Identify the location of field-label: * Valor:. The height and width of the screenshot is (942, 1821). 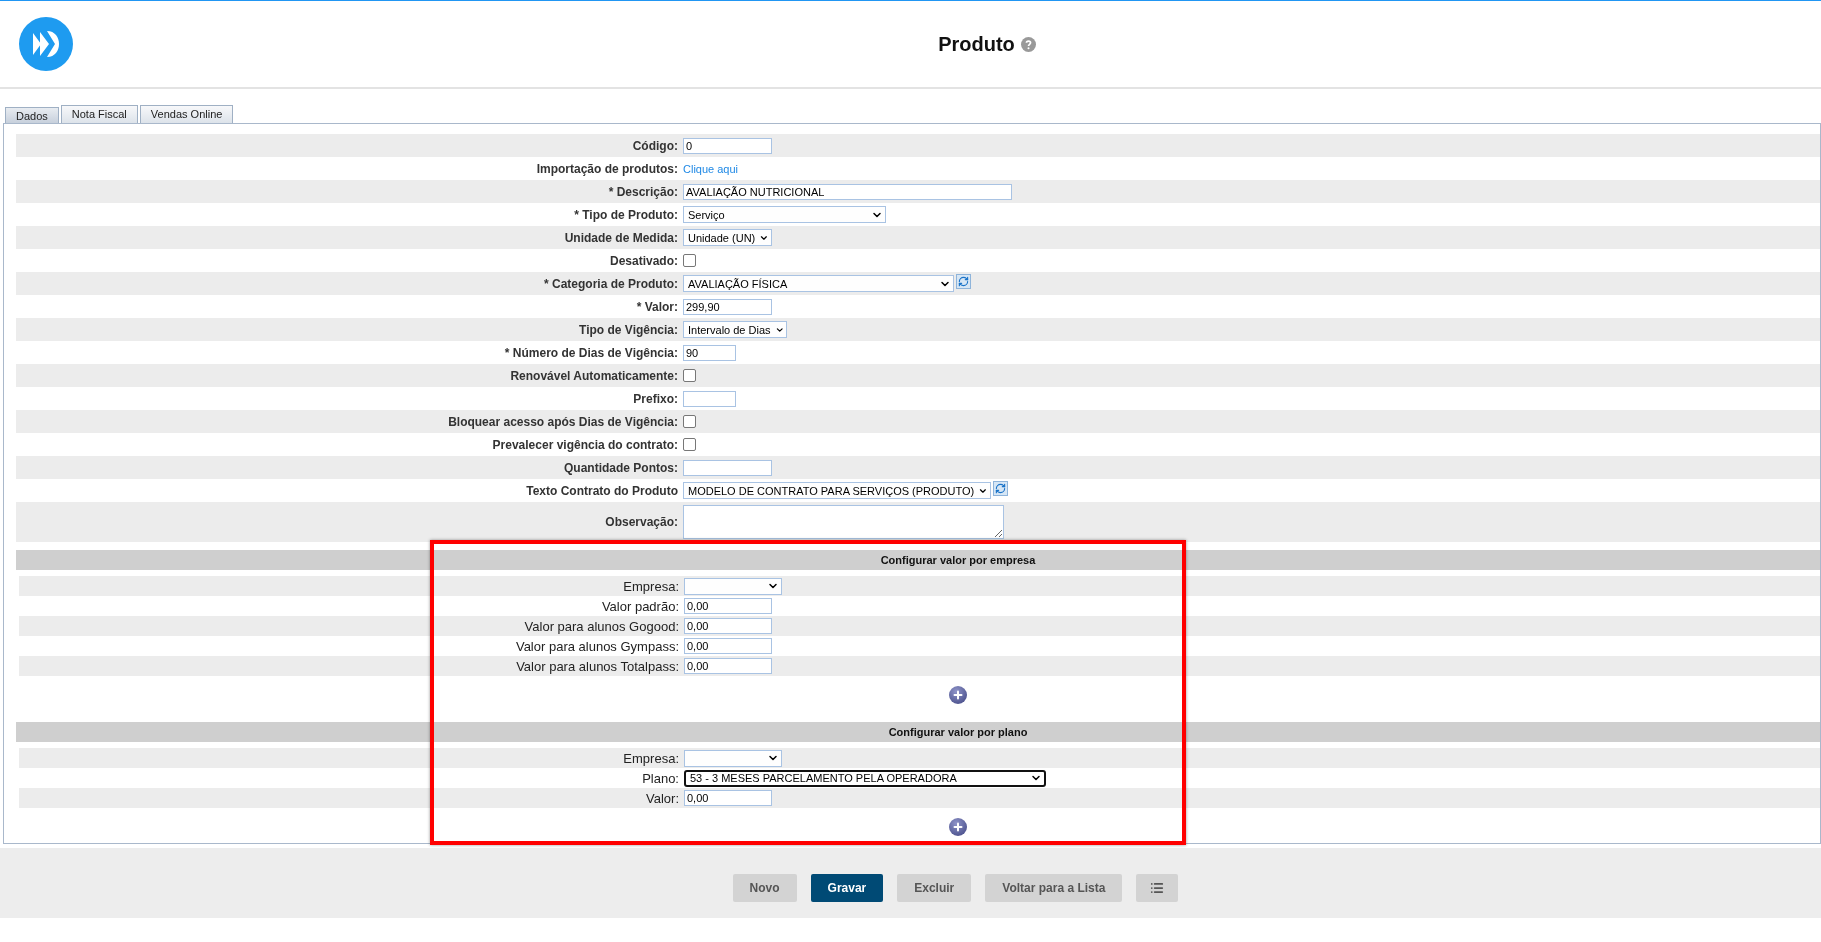
(656, 306).